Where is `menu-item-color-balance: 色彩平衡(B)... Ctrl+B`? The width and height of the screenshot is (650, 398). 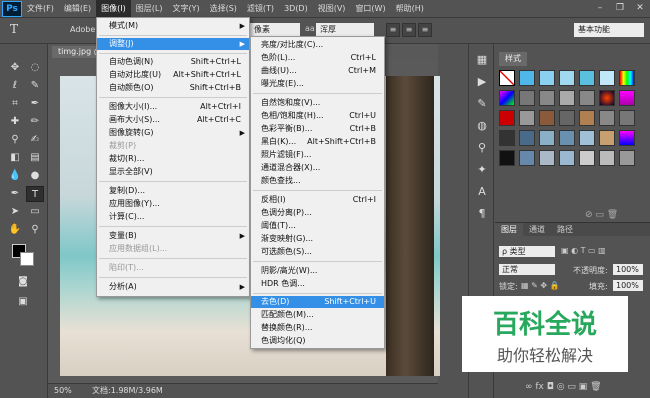
menu-item-color-balance: 色彩平衡(B)... Ctrl+B is located at coordinates (317, 129).